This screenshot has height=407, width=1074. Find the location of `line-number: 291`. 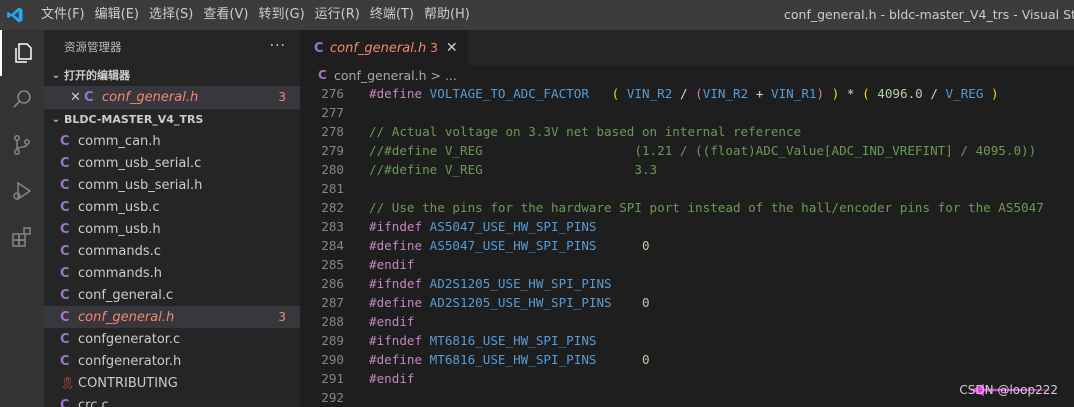

line-number: 291 is located at coordinates (332, 378).